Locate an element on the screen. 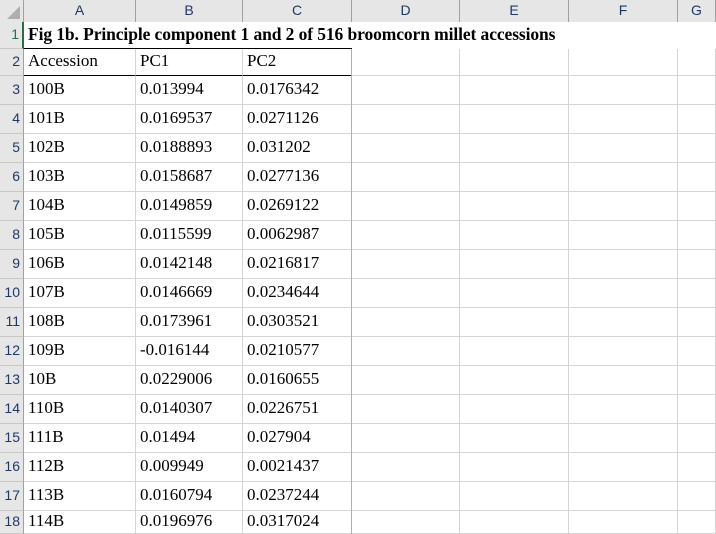 The height and width of the screenshot is (534, 716). cell-accession: 100B is located at coordinates (80, 90).